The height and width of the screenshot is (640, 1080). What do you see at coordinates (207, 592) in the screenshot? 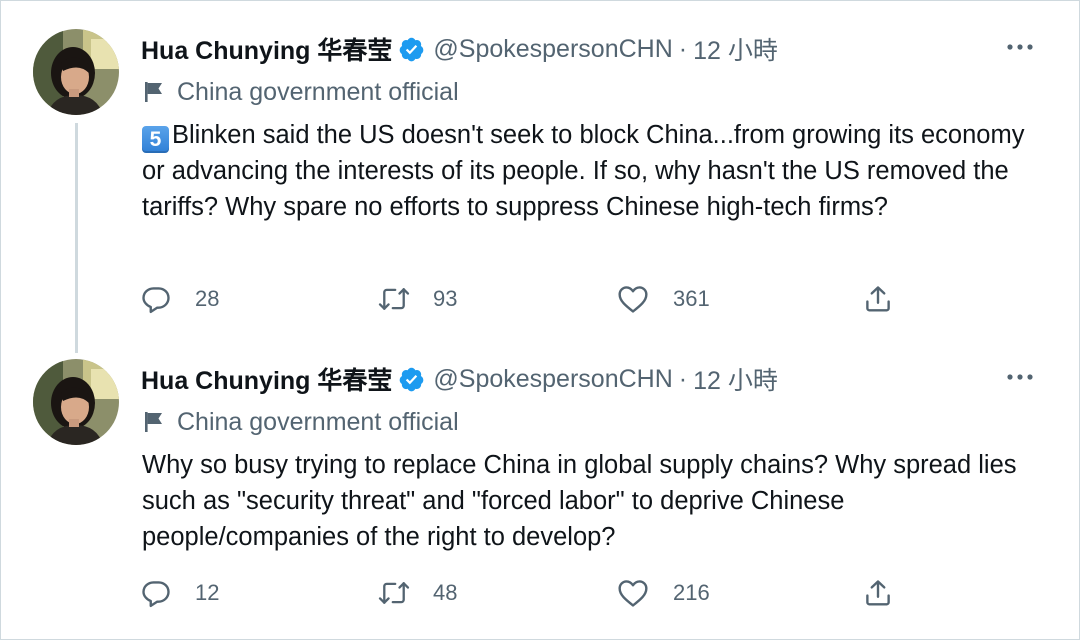
I see `reply-count: 12` at bounding box center [207, 592].